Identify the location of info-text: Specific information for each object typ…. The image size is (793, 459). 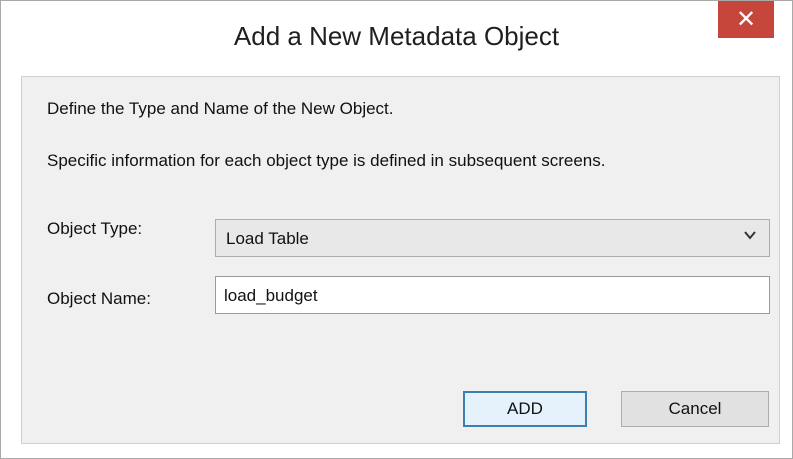
(326, 160).